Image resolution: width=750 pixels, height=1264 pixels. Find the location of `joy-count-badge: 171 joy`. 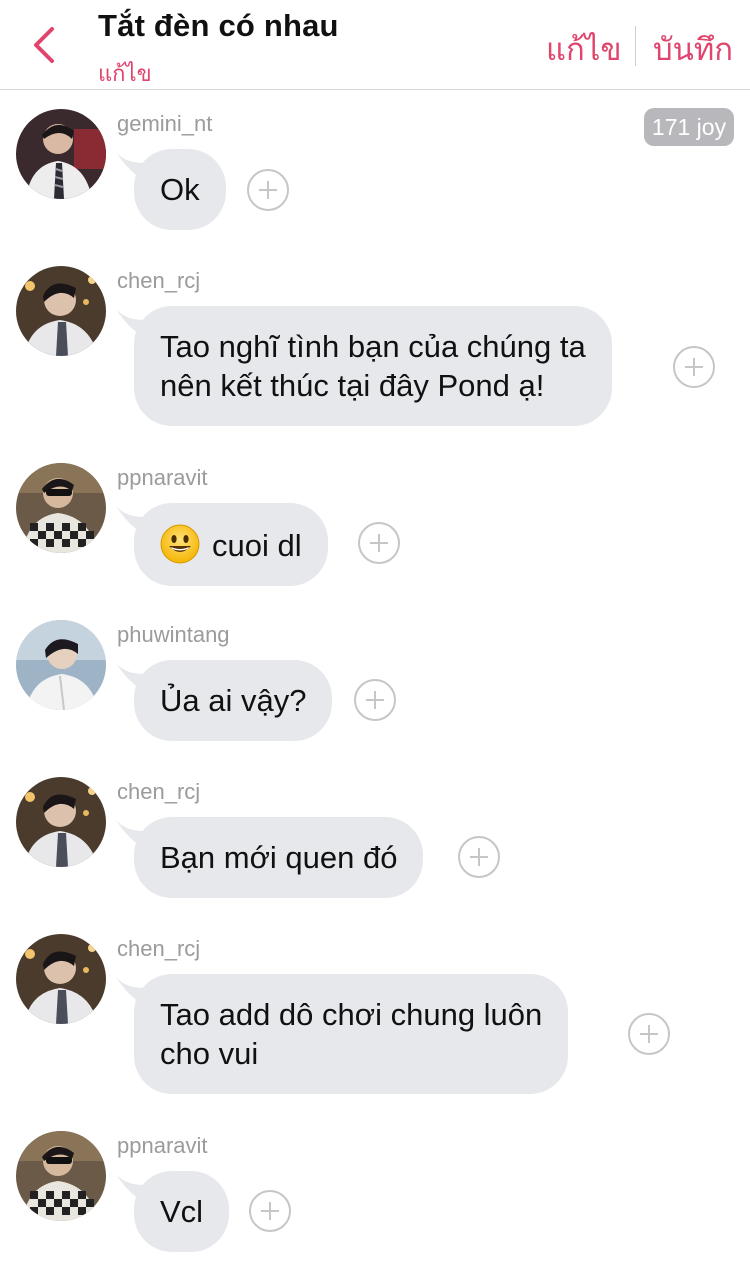

joy-count-badge: 171 joy is located at coordinates (689, 127).